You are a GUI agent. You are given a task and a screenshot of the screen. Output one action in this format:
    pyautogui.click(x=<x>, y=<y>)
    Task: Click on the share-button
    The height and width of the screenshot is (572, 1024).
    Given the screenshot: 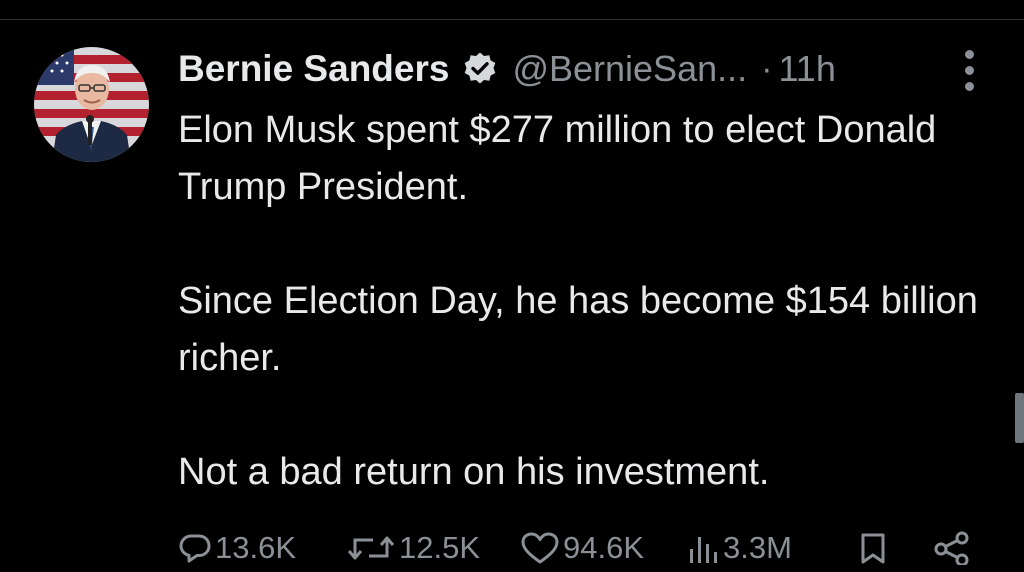 What is the action you would take?
    pyautogui.click(x=952, y=548)
    